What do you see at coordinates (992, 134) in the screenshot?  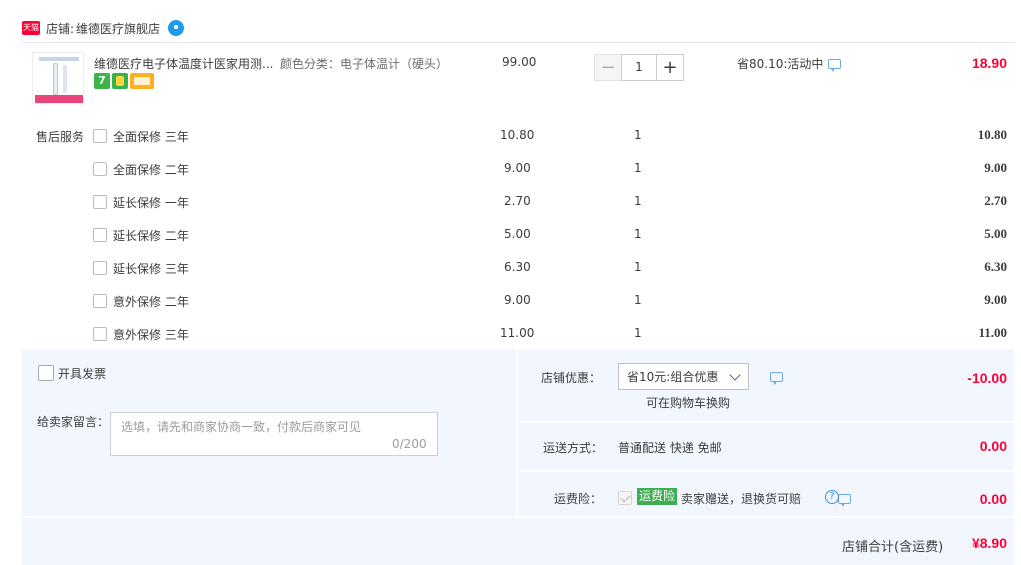 I see `service-sum: 10.80` at bounding box center [992, 134].